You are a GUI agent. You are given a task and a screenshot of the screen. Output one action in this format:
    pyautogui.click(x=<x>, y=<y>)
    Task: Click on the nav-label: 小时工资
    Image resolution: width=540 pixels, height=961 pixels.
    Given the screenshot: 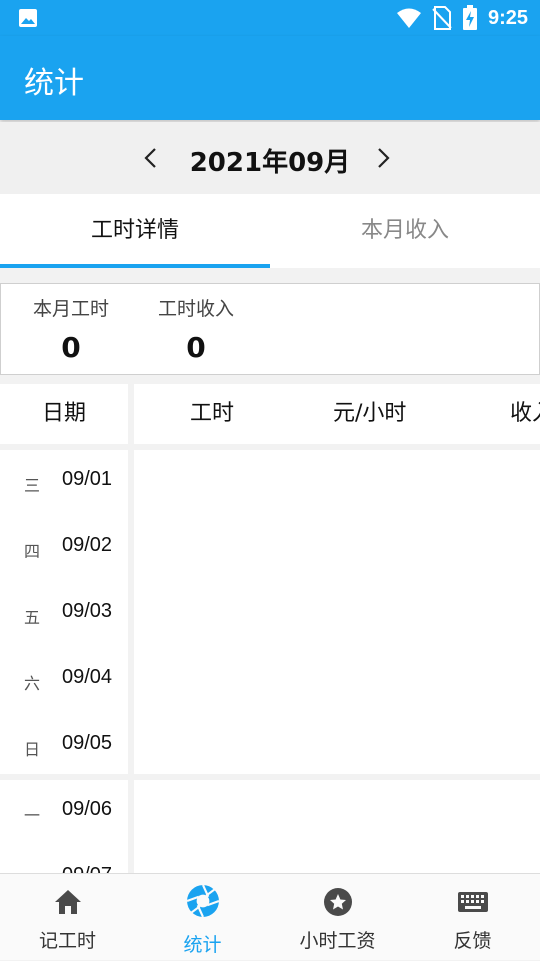 What is the action you would take?
    pyautogui.click(x=337, y=941)
    